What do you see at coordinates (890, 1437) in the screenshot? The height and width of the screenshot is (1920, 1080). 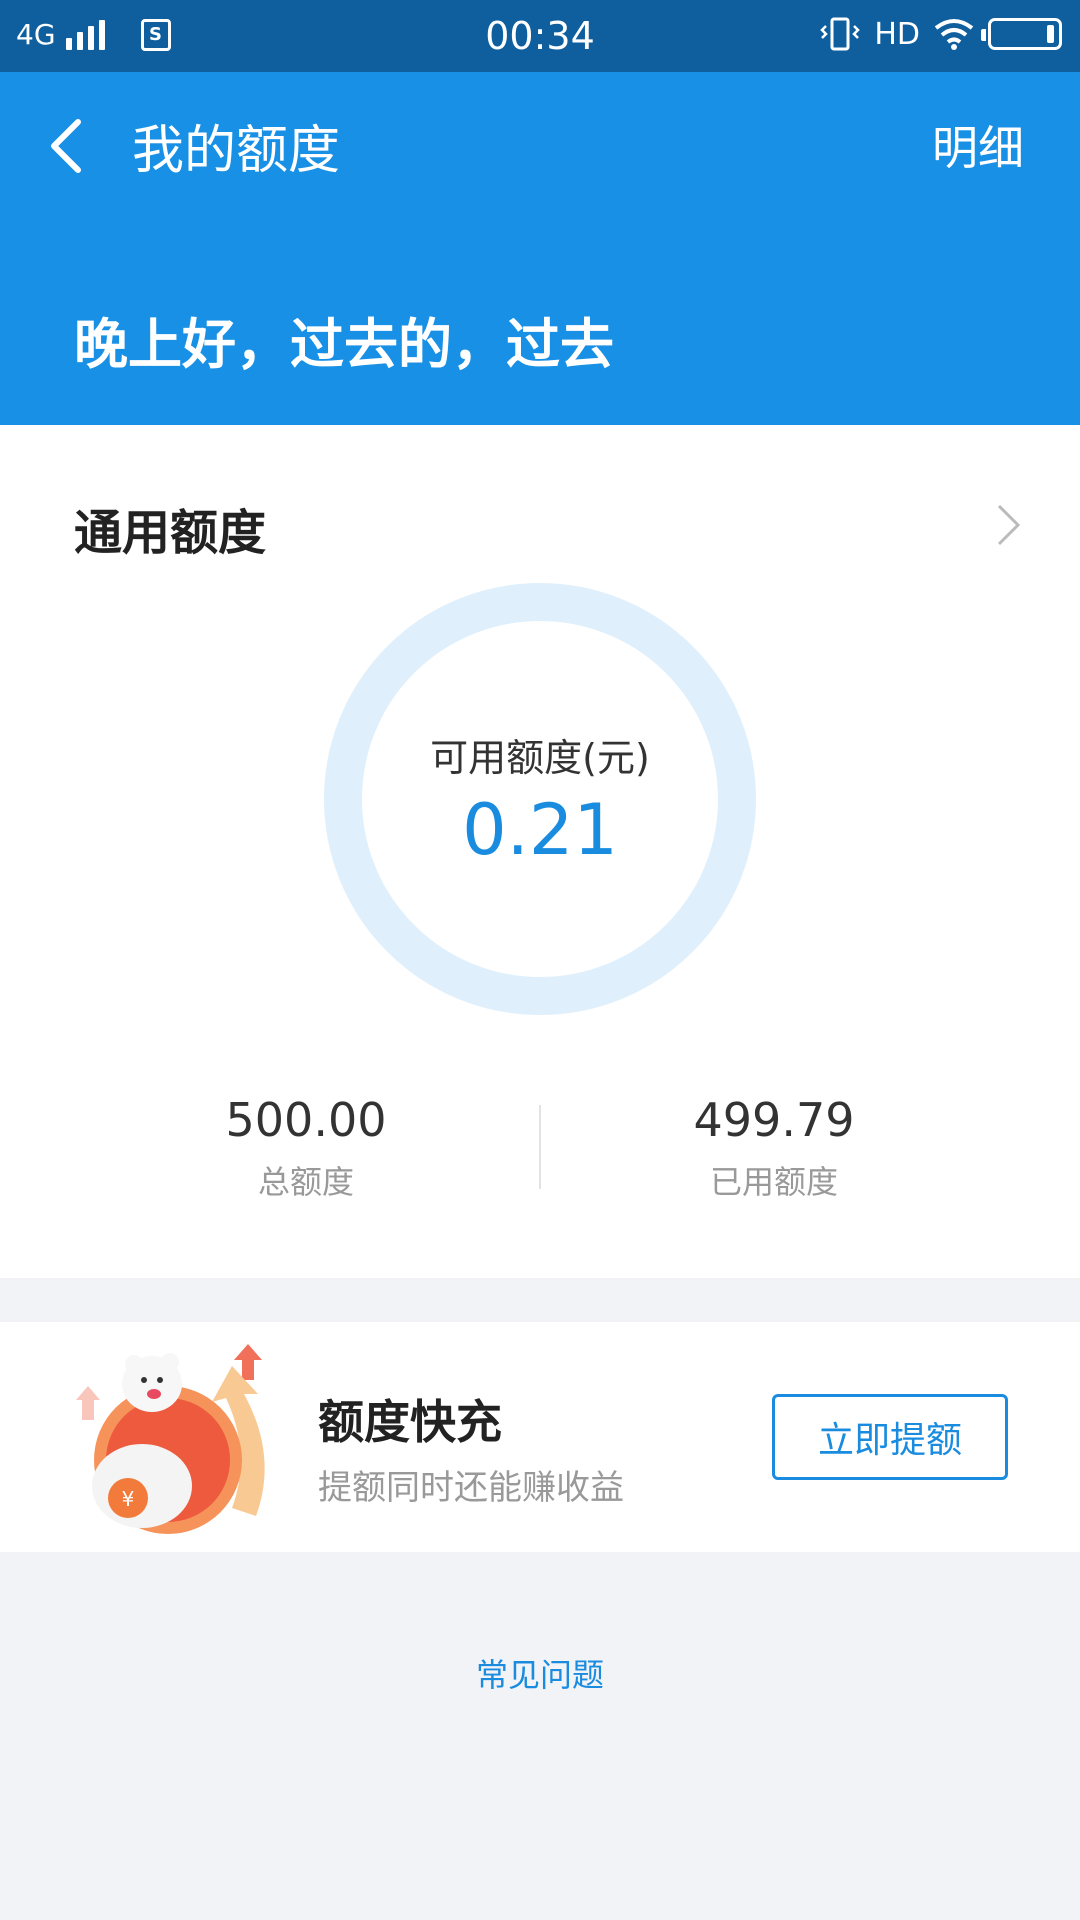 I see `raise-credit-button: 立即提额` at bounding box center [890, 1437].